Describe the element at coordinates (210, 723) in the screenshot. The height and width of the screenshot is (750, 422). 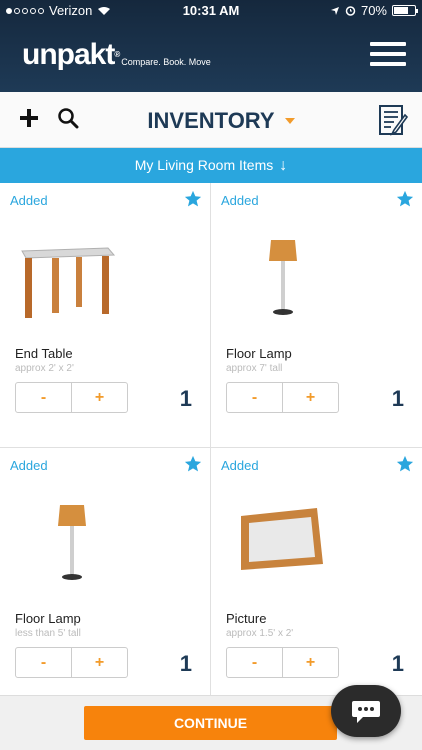
I see `continue-button: CONTINUE` at that location.